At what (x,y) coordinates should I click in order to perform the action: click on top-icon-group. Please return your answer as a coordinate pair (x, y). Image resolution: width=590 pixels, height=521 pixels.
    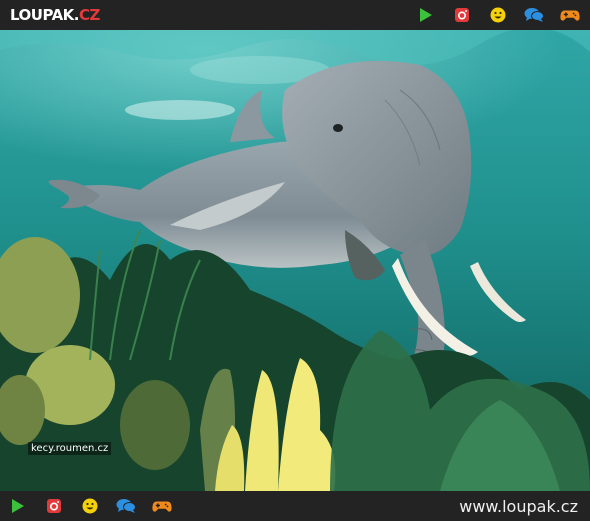
    Looking at the image, I should click on (498, 15).